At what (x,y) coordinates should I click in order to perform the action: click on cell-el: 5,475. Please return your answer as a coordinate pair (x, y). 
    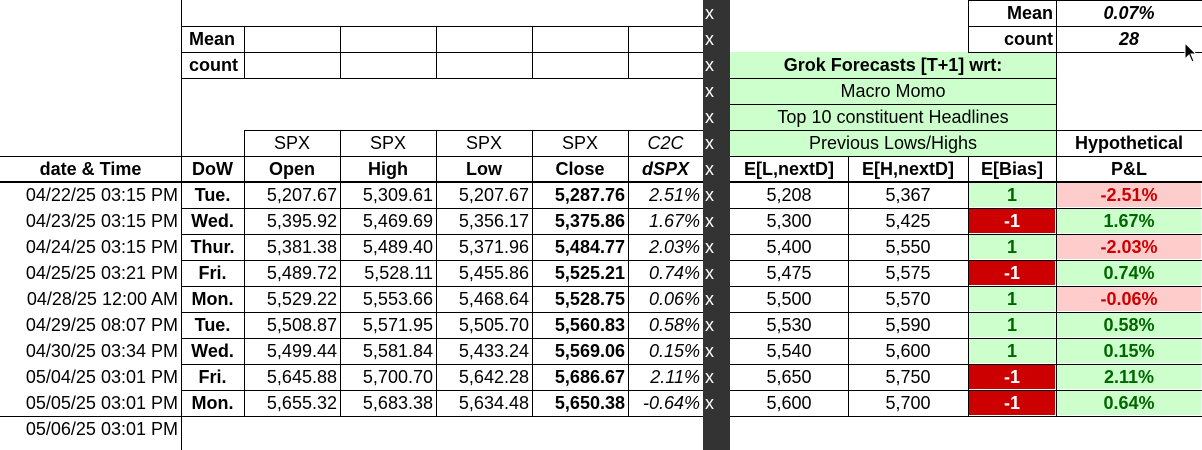
    Looking at the image, I should click on (789, 273).